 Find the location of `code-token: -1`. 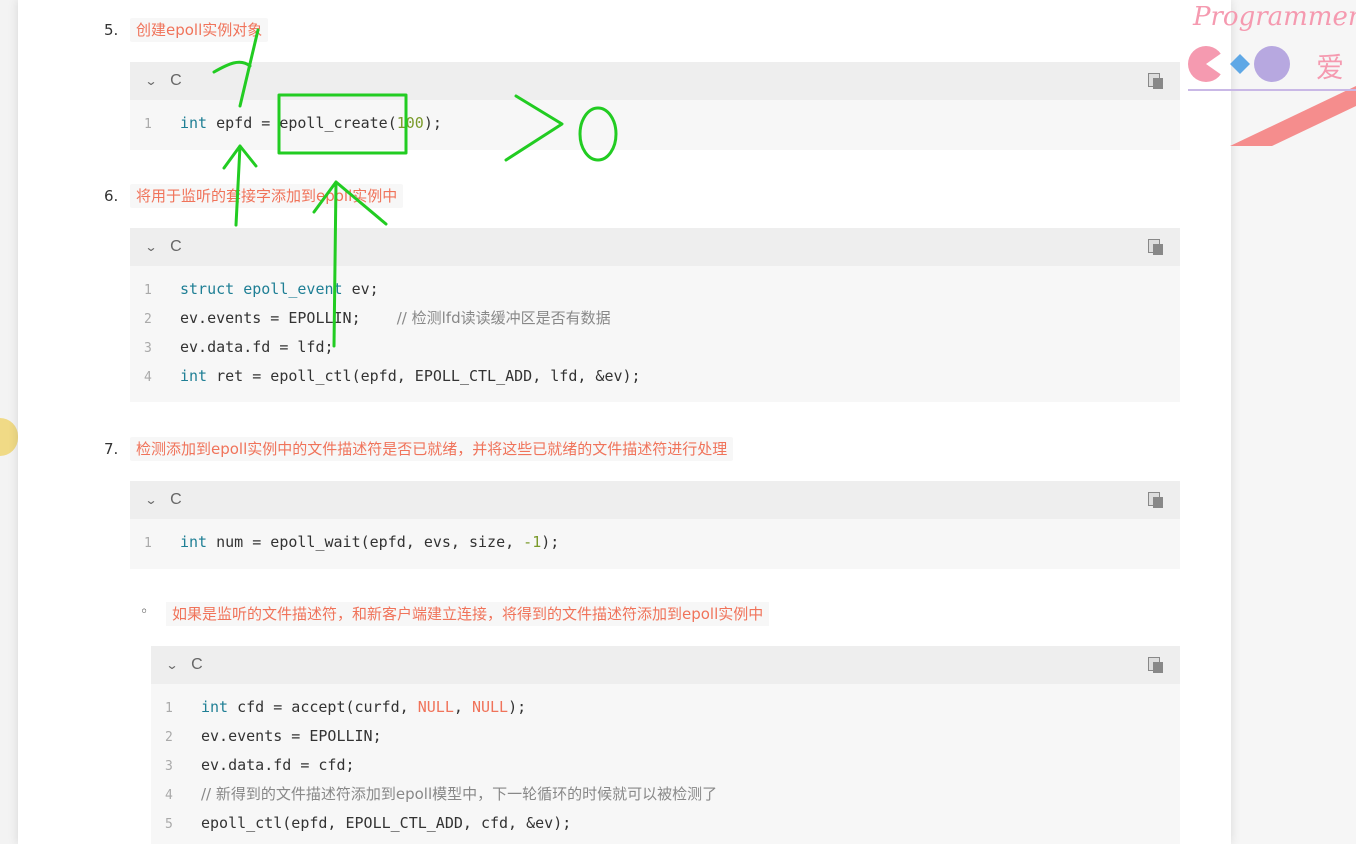

code-token: -1 is located at coordinates (532, 542).